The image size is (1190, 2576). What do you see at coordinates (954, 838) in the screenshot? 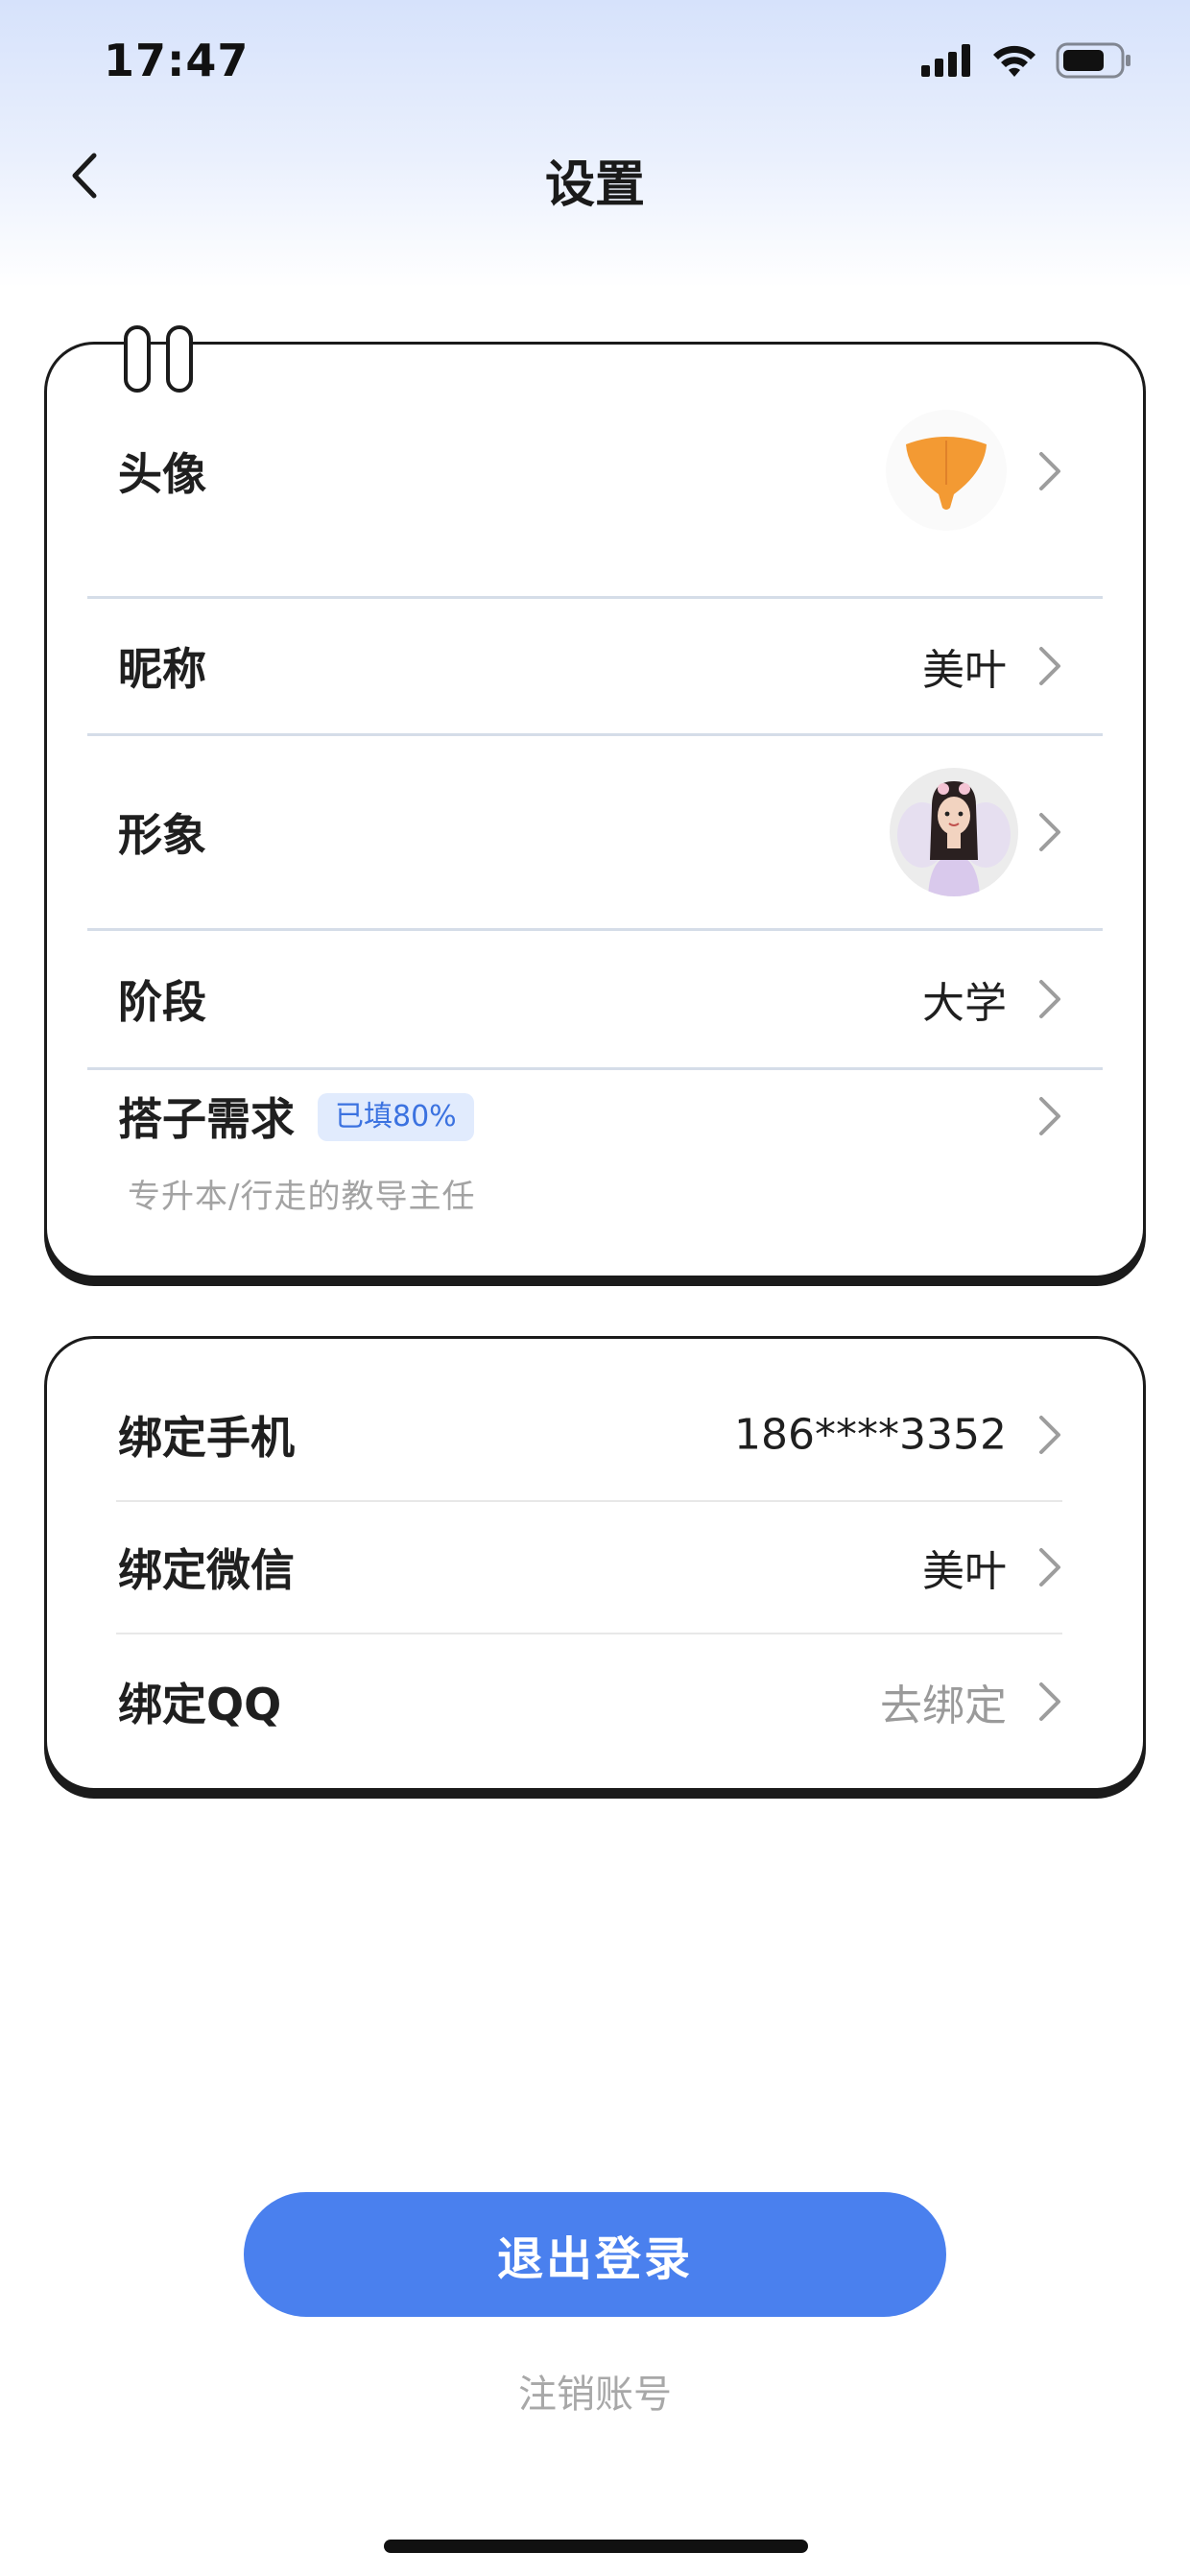
I see `fairy-avatar-icon` at bounding box center [954, 838].